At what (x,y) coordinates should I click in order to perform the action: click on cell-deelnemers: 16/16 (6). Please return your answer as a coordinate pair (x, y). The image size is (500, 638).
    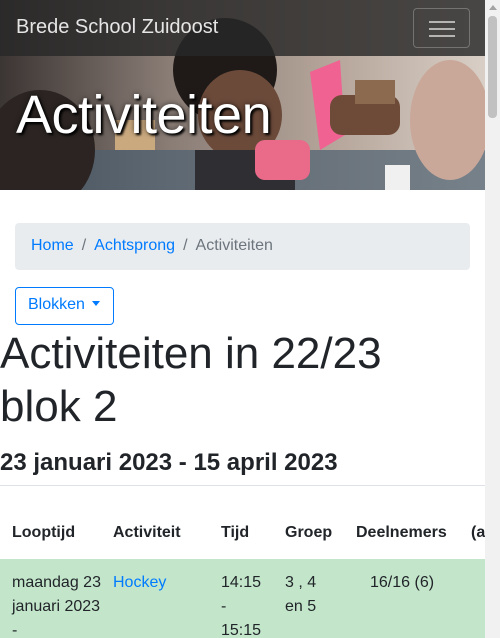
    Looking at the image, I should click on (402, 582).